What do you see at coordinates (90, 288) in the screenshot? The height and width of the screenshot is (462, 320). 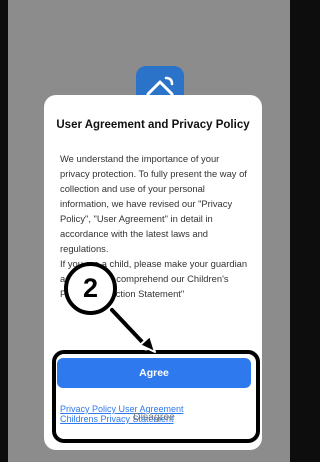 I see `step-number-badge: 2` at bounding box center [90, 288].